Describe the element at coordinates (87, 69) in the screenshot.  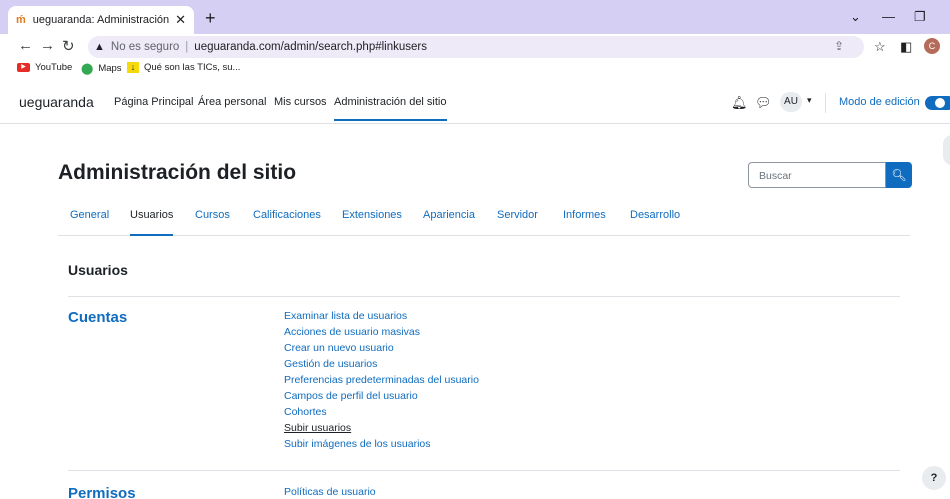
I see `map-pin-icon: ⬤` at that location.